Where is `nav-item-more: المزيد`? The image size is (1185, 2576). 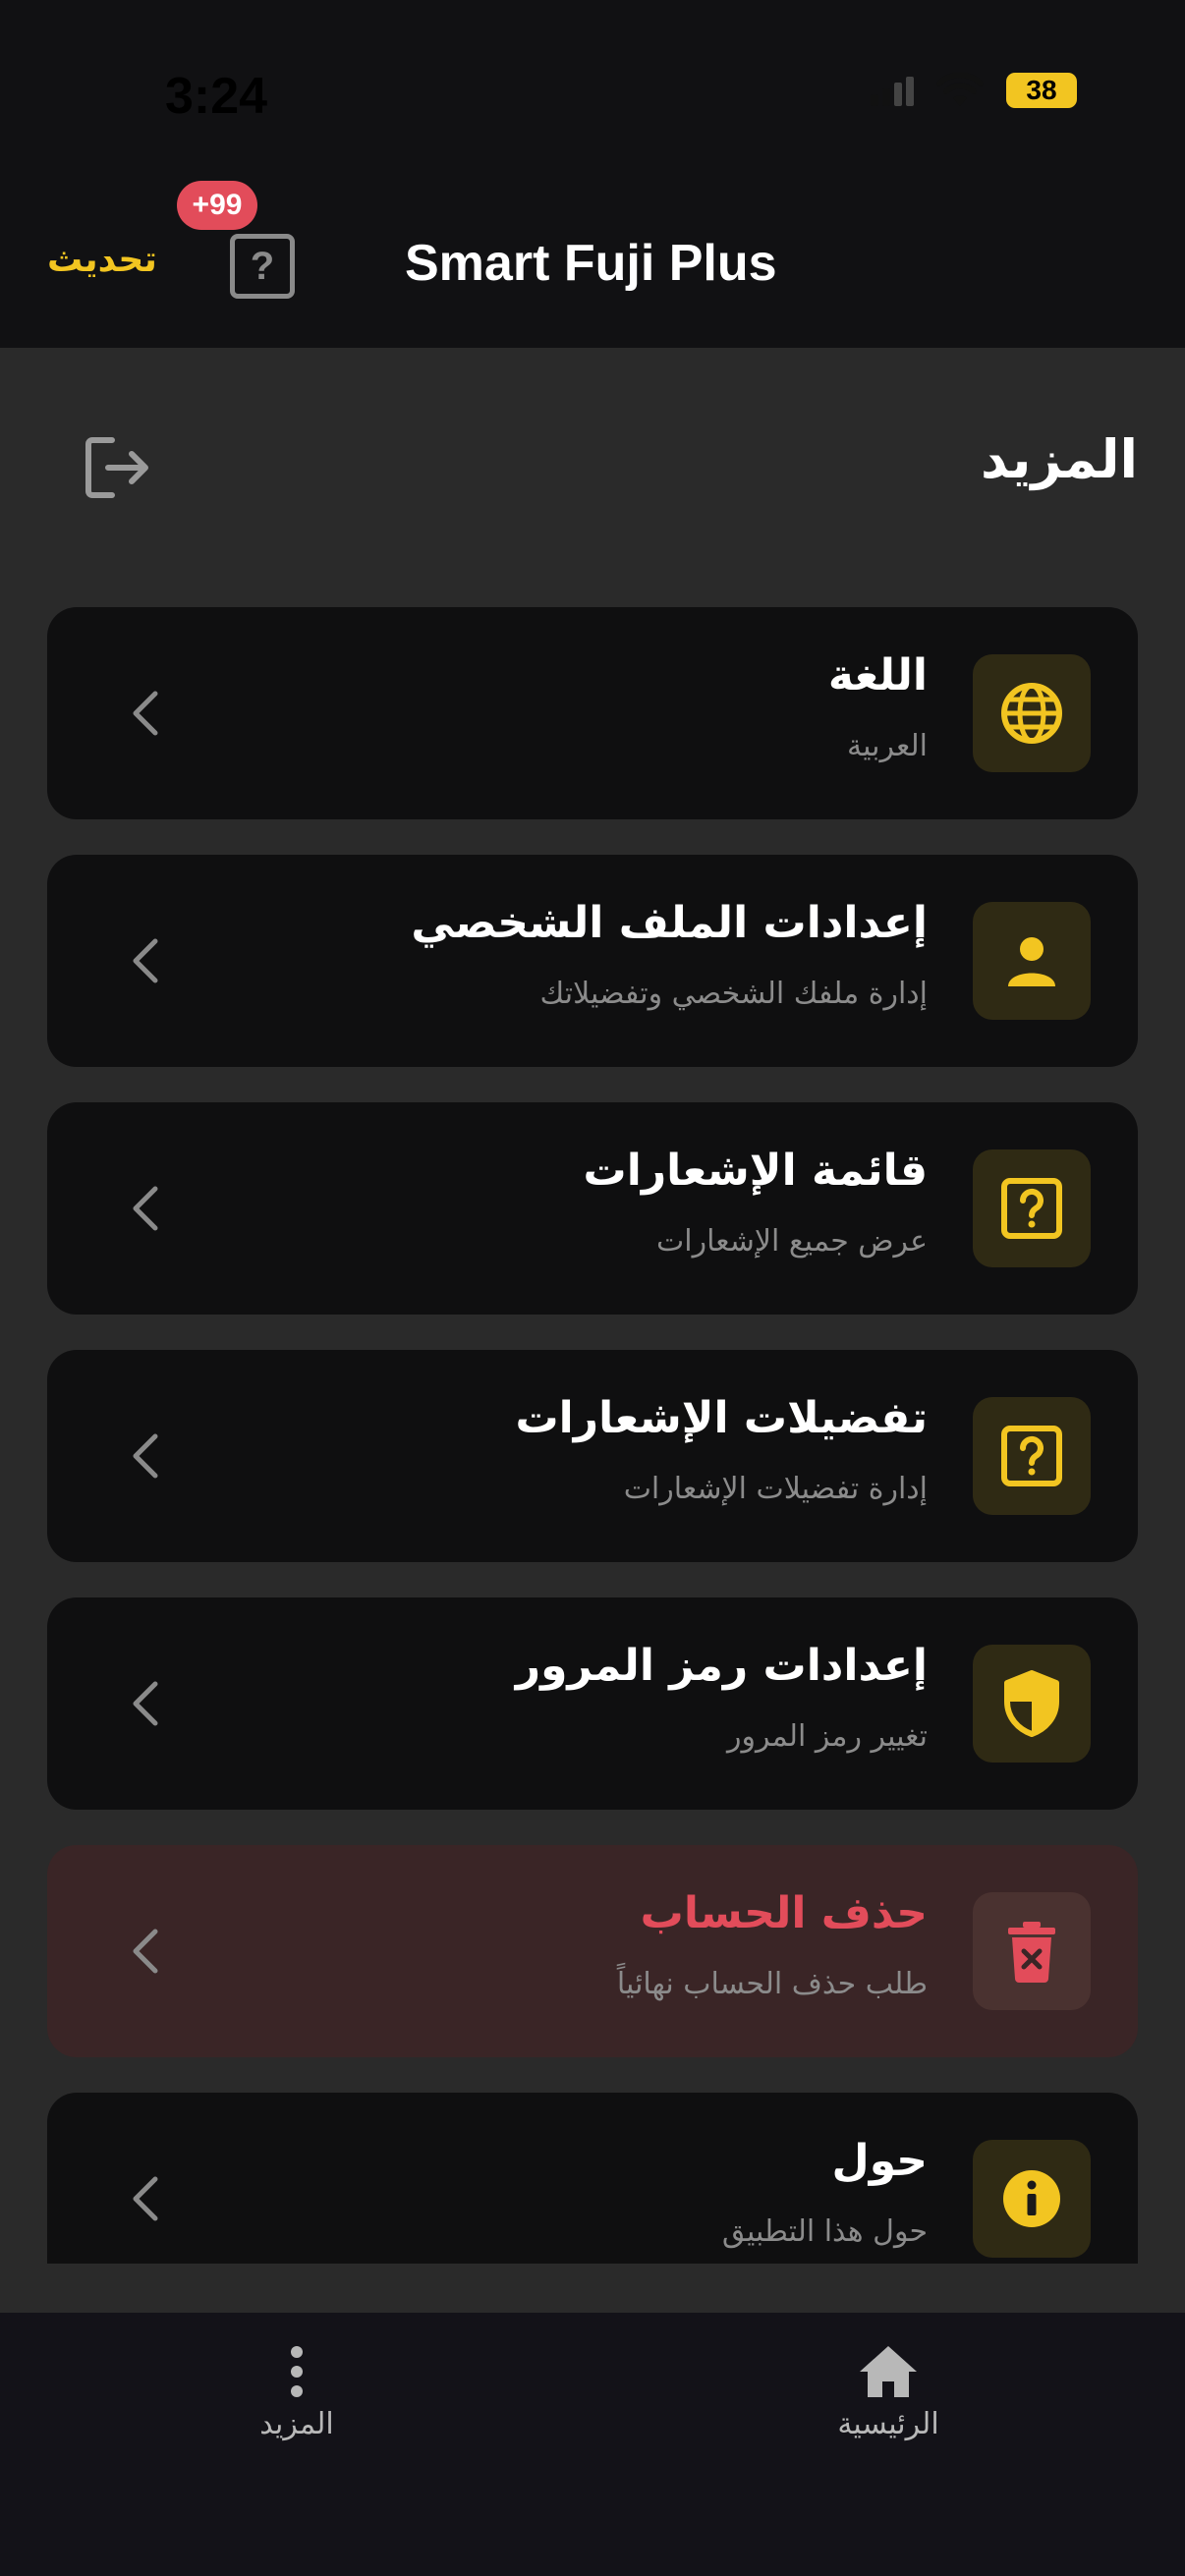
nav-item-more: المزيد is located at coordinates (297, 2392).